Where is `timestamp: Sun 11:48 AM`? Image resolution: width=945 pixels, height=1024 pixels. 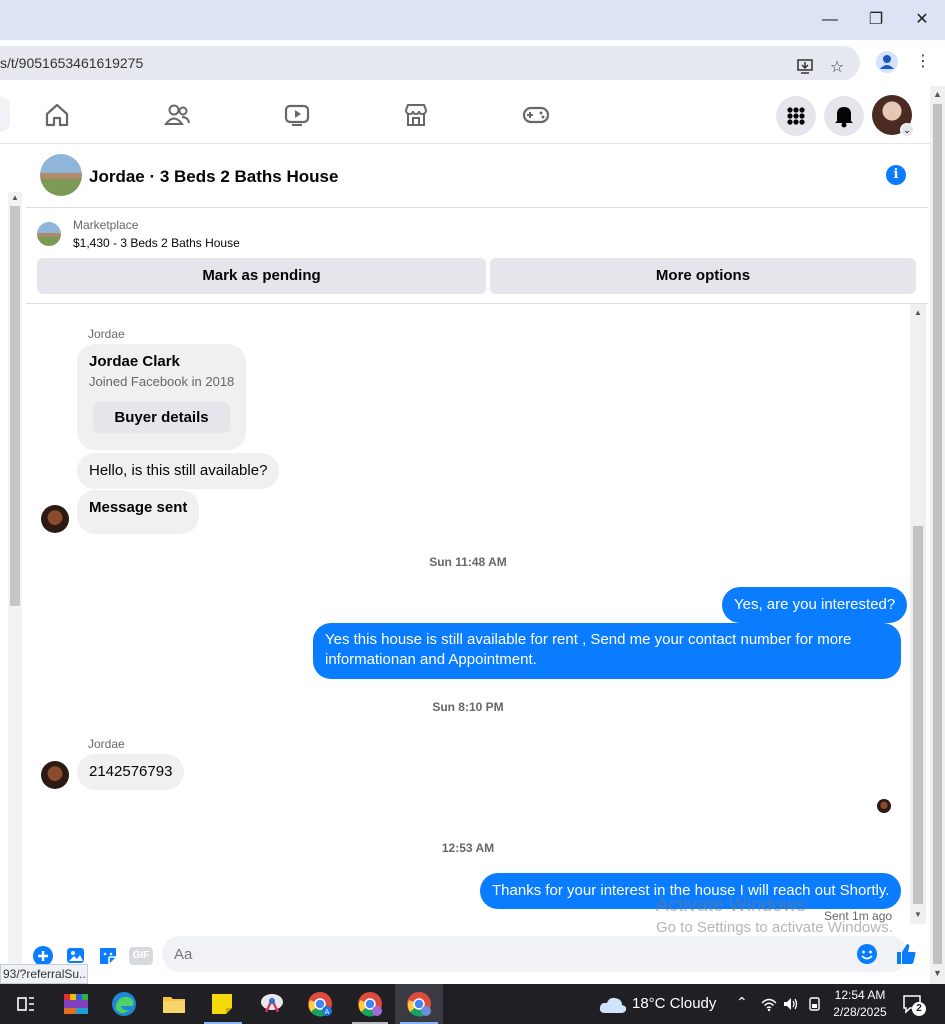
timestamp: Sun 11:48 AM is located at coordinates (468, 562).